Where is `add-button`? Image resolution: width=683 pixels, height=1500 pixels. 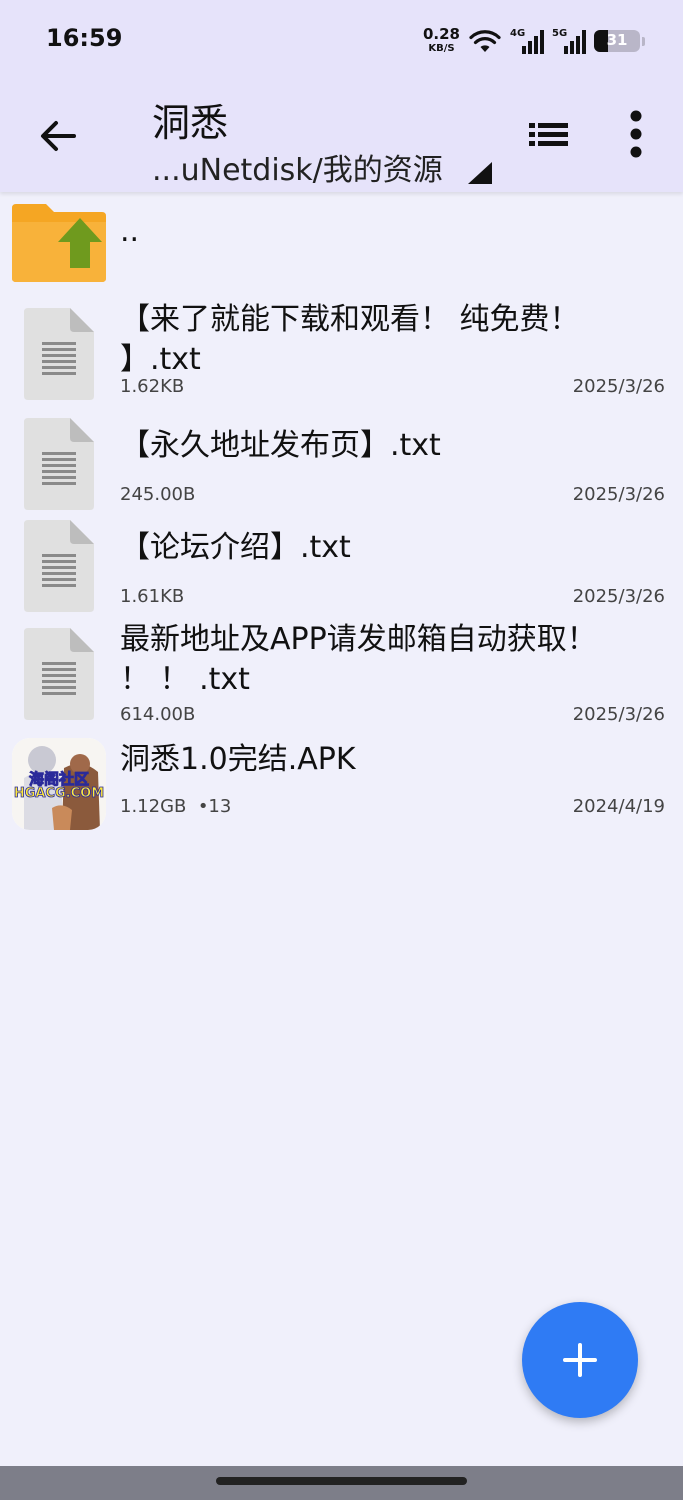 add-button is located at coordinates (580, 1360).